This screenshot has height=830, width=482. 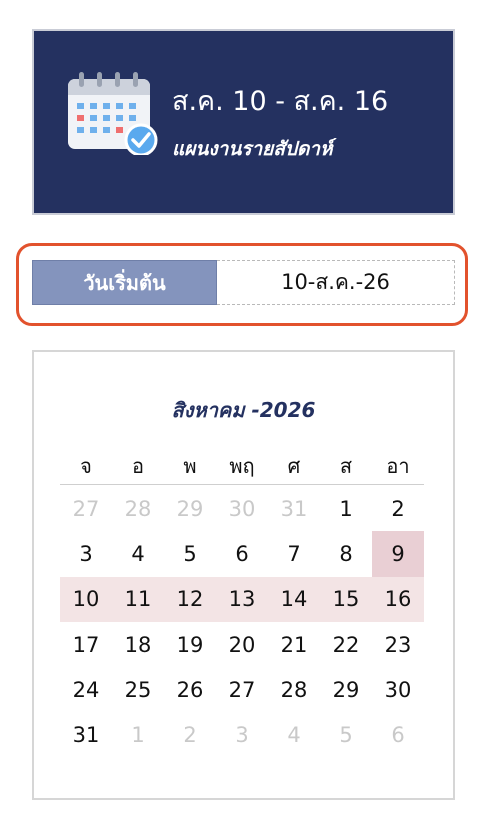 I want to click on calendar-day: 9, so click(x=398, y=554).